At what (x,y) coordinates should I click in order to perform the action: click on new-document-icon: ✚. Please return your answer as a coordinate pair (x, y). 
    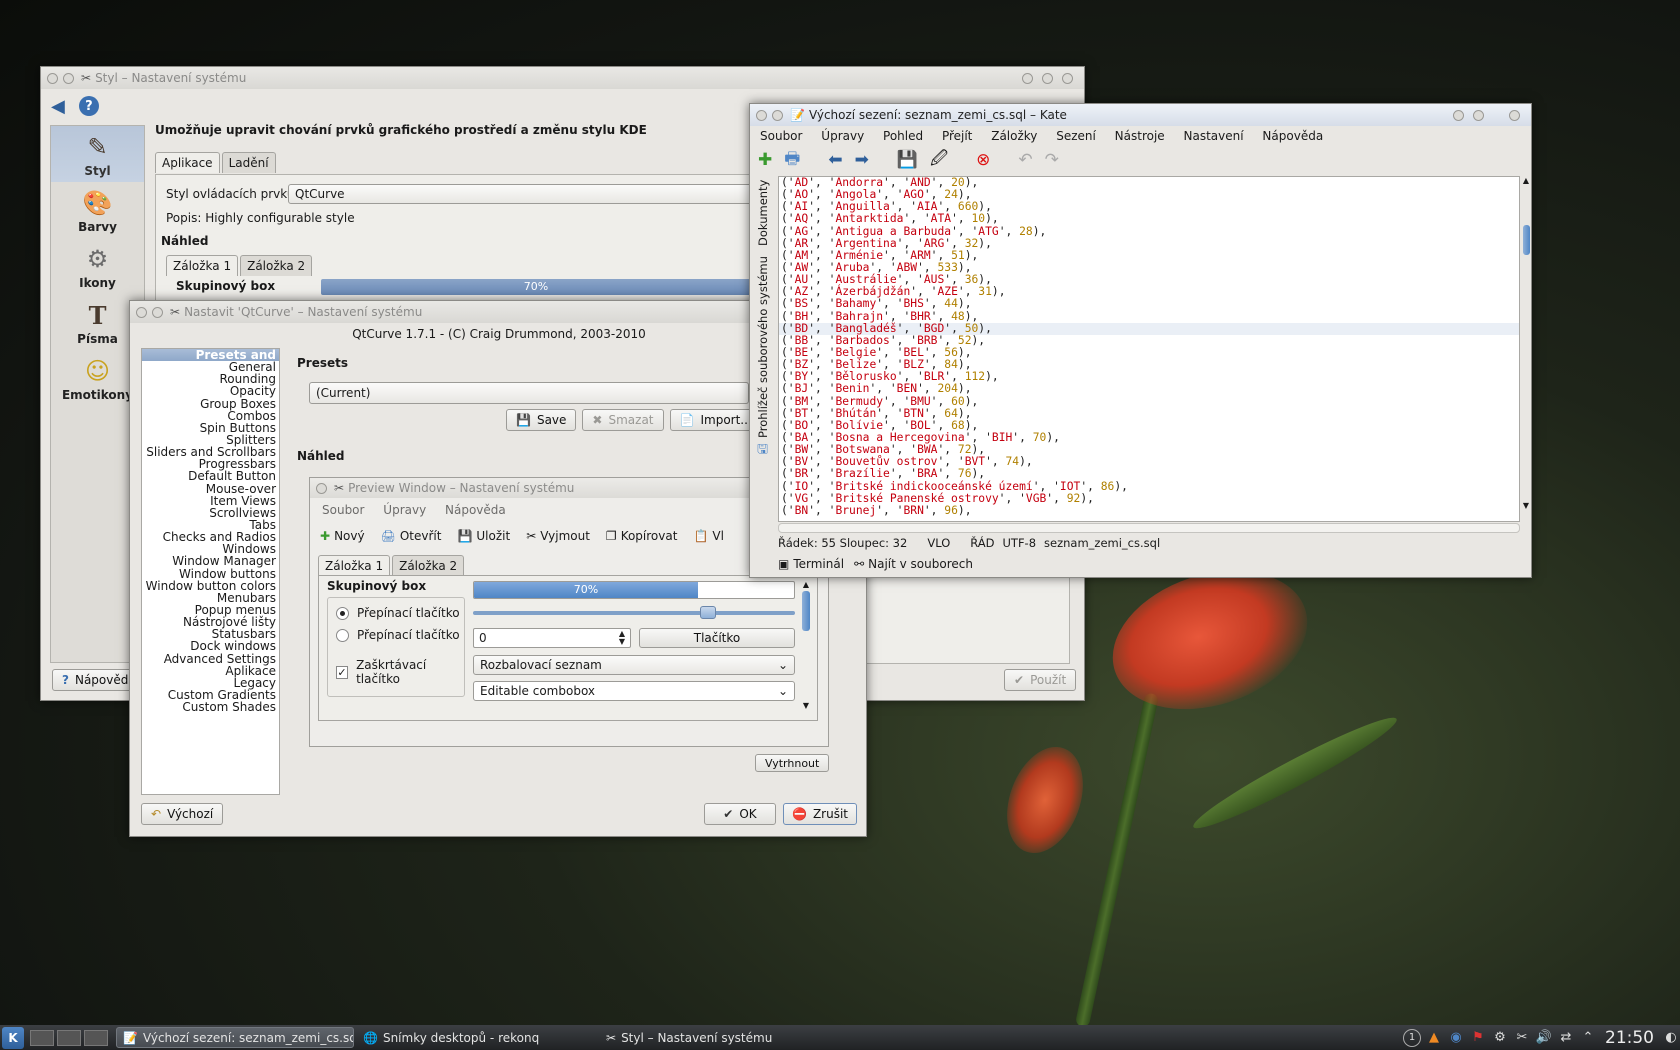
    Looking at the image, I should click on (765, 160).